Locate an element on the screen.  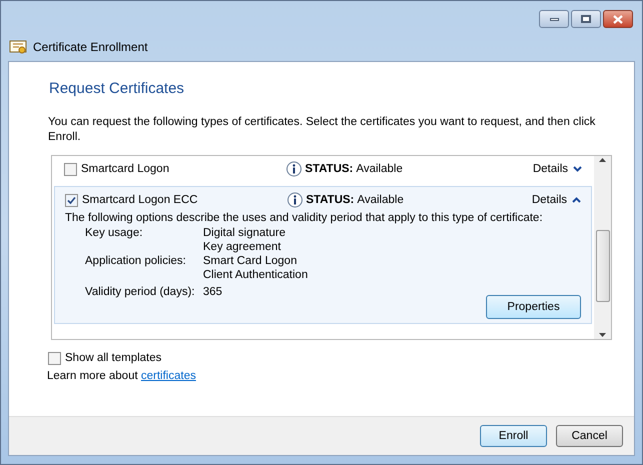
chevron-down-icon is located at coordinates (577, 169).